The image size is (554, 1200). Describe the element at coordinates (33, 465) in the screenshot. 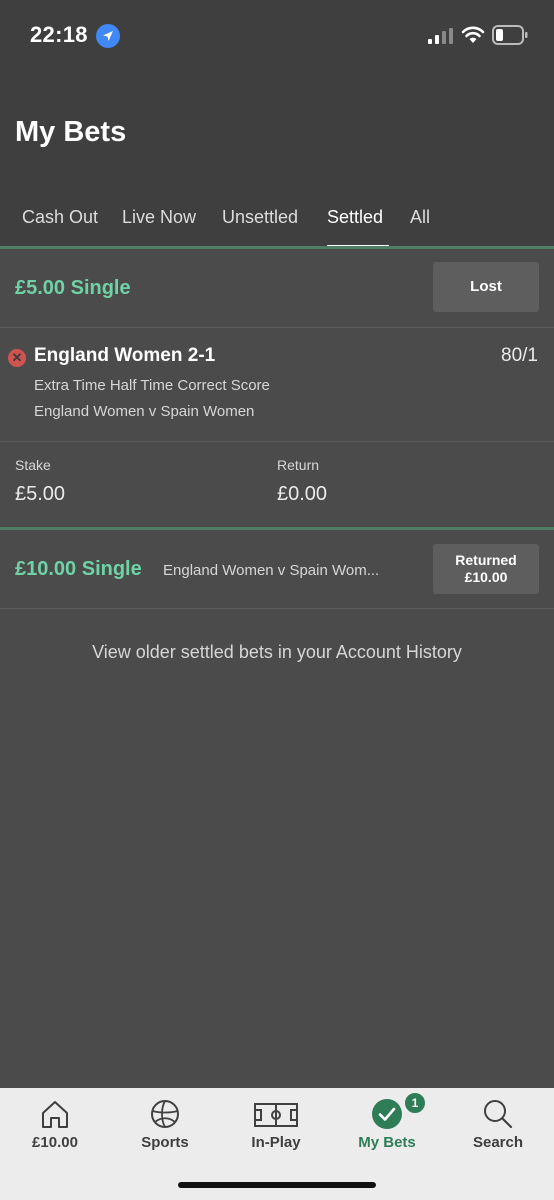

I see `stake-label: Stake` at that location.